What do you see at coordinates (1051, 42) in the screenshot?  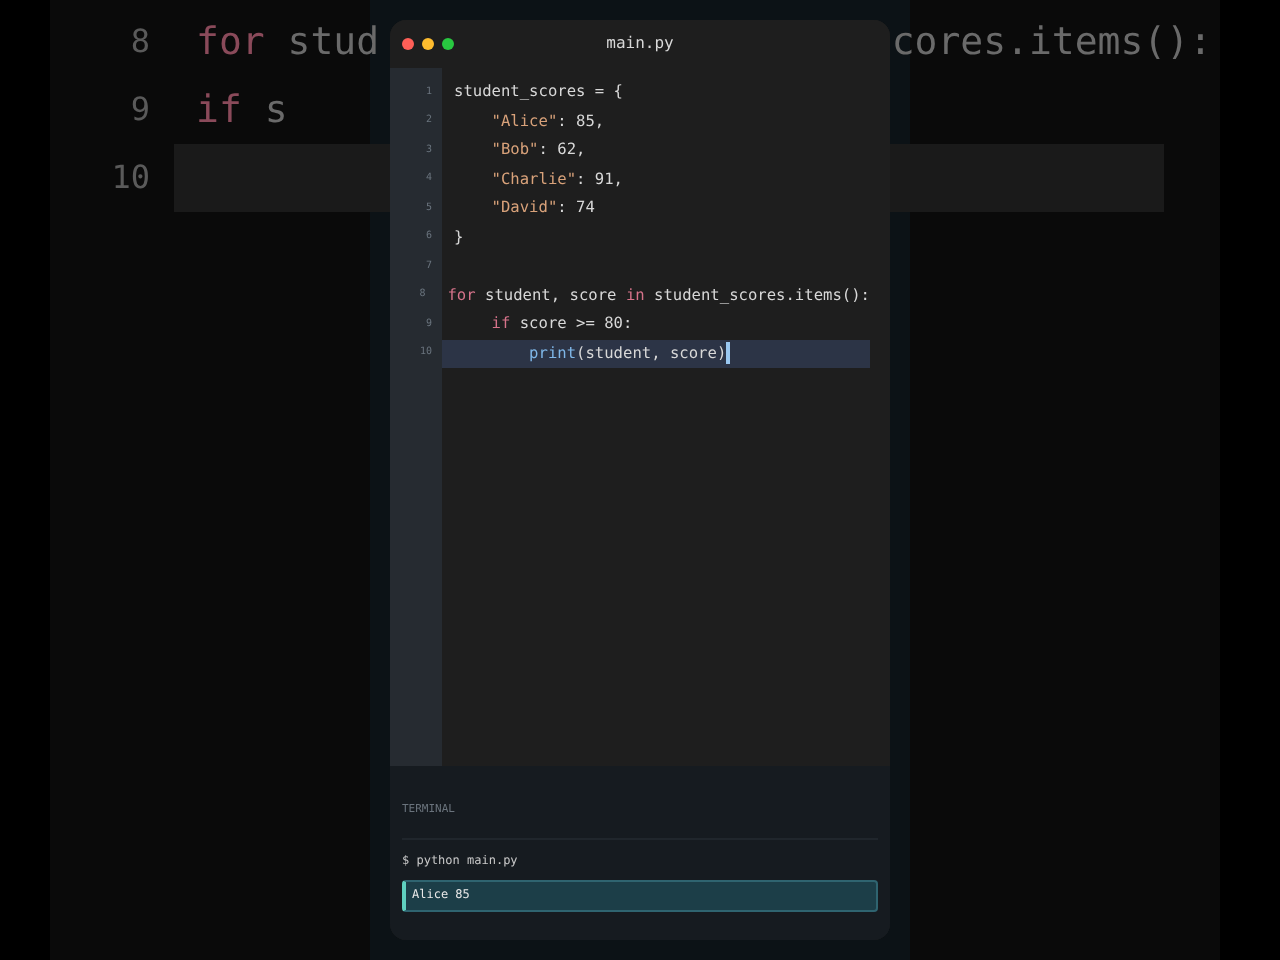 I see `code-text: cores.items():` at bounding box center [1051, 42].